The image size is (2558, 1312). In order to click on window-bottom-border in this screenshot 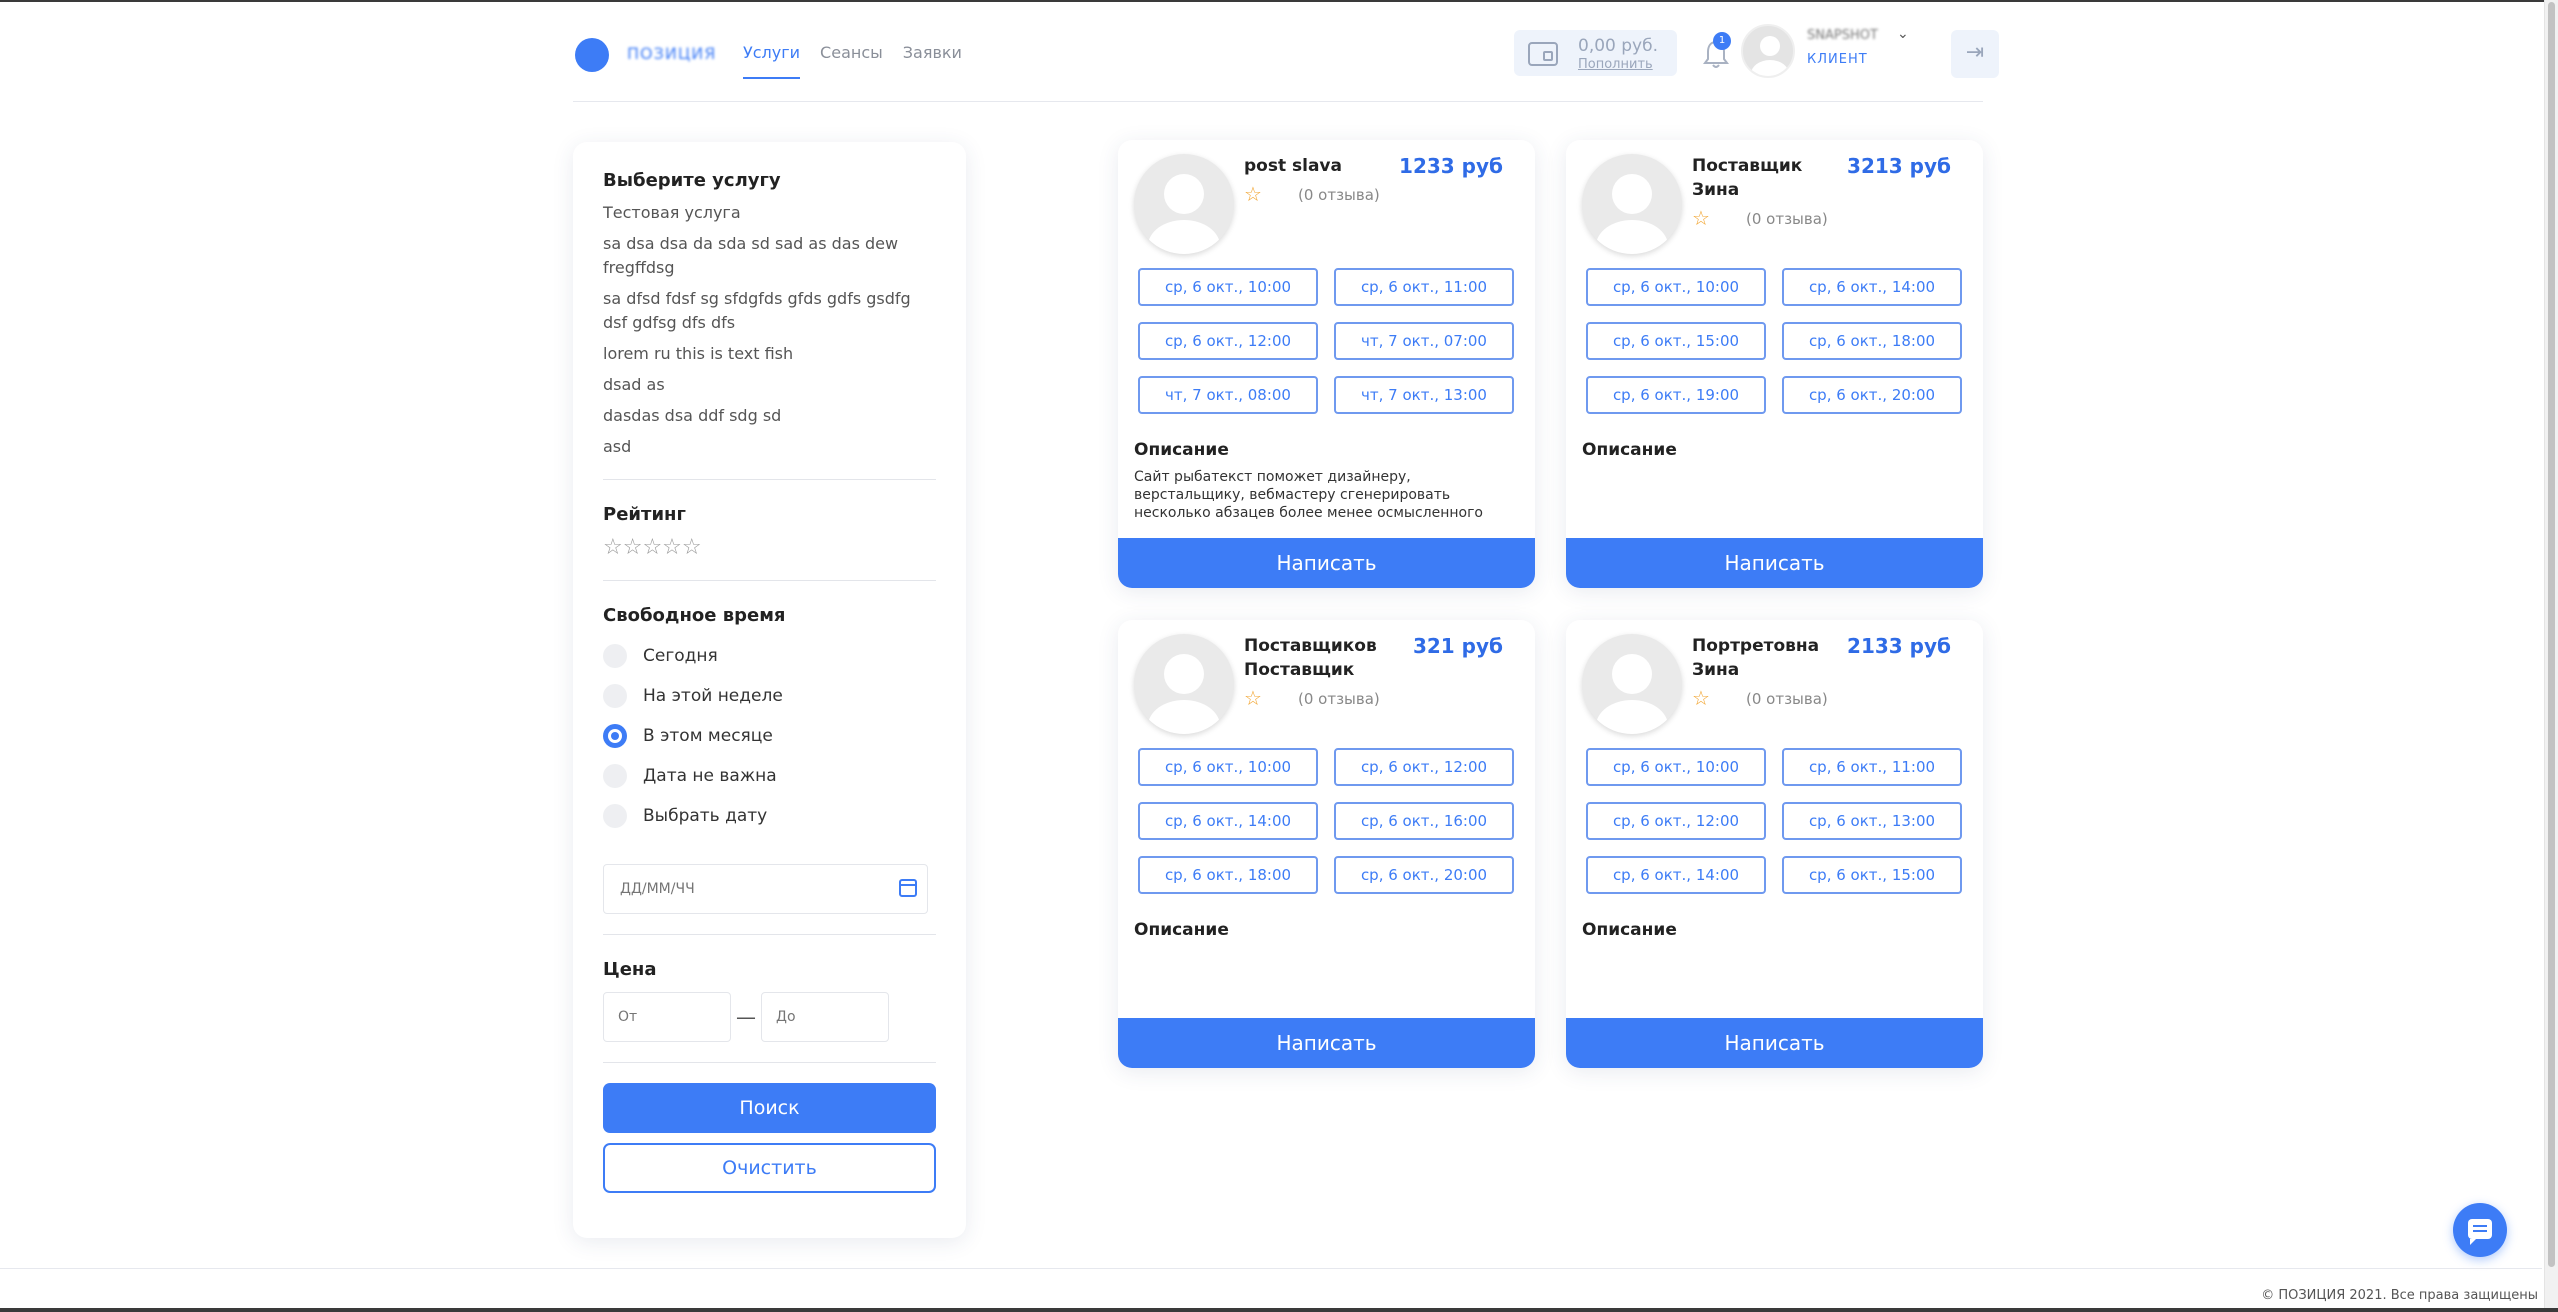, I will do `click(1279, 1310)`.